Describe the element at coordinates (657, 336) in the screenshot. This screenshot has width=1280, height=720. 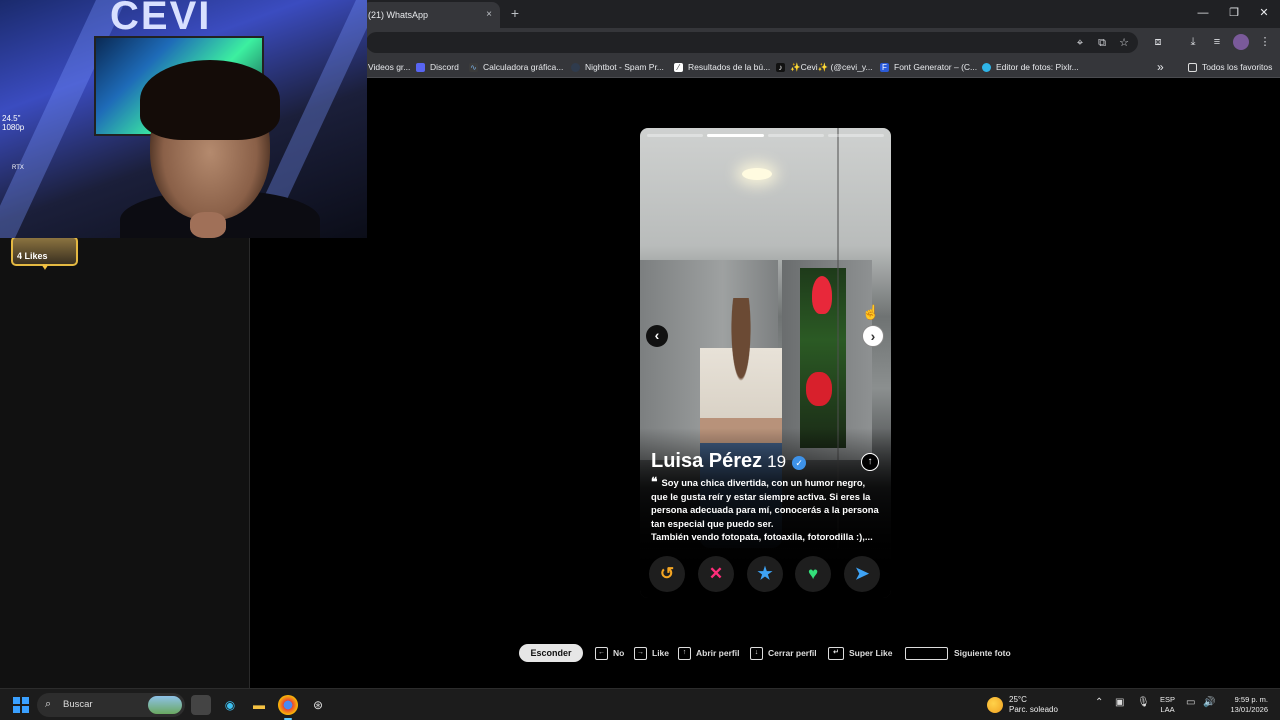
I see `previous-photo-button: ‹` at that location.